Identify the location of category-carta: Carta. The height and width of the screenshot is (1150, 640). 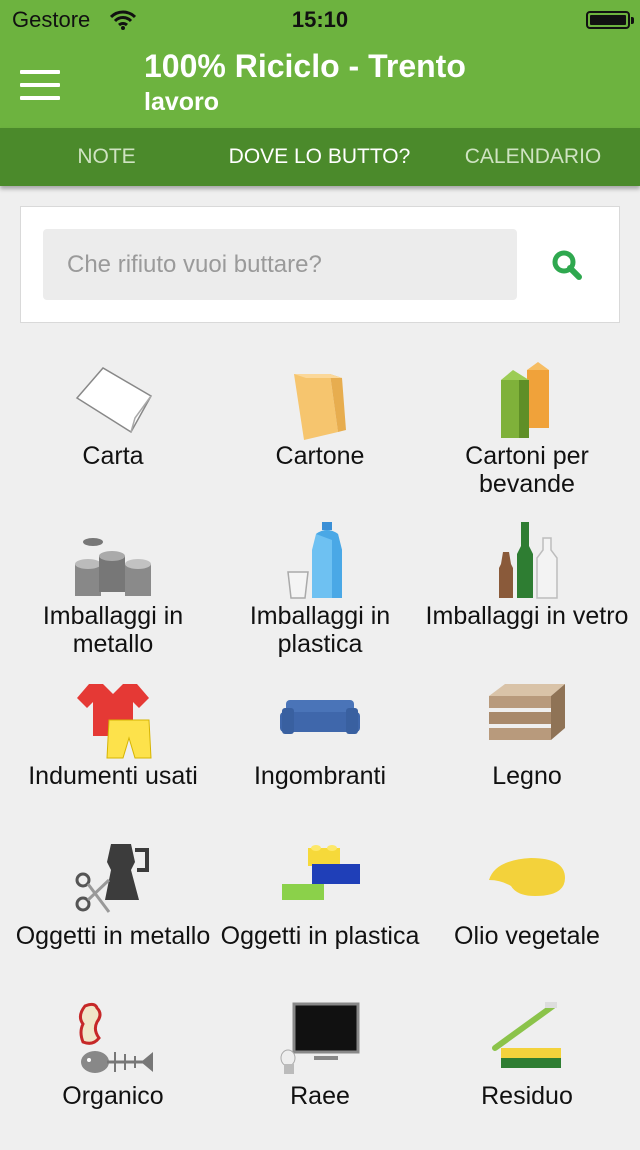
(113, 430).